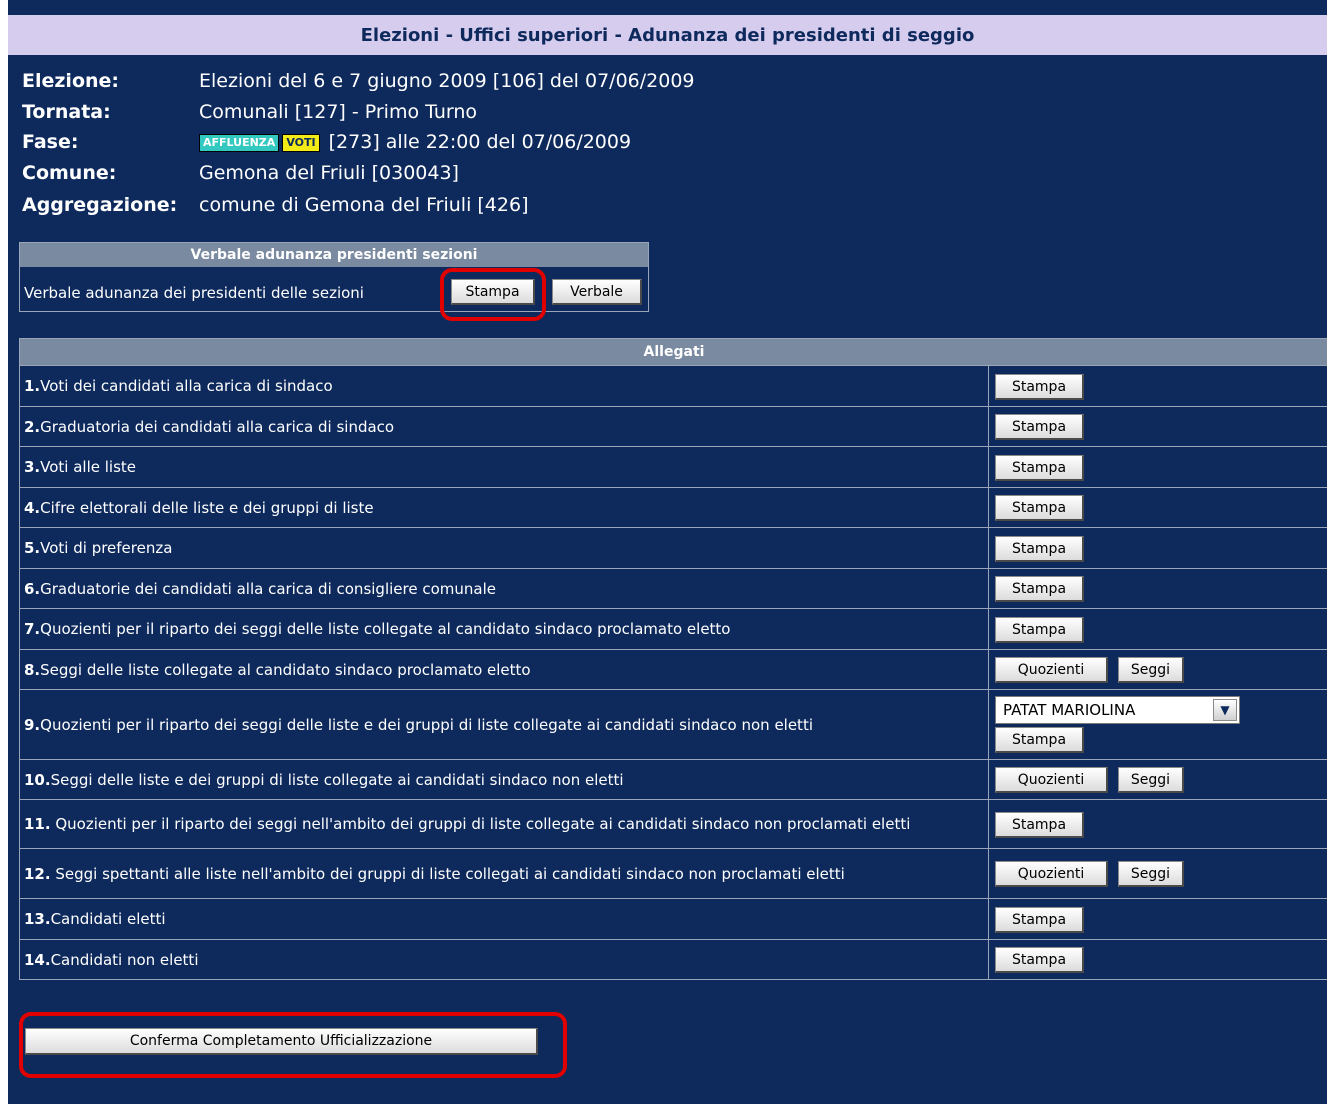 The width and height of the screenshot is (1327, 1104). I want to click on table-row: 5. Voti di preferenza Stampa, so click(673, 547).